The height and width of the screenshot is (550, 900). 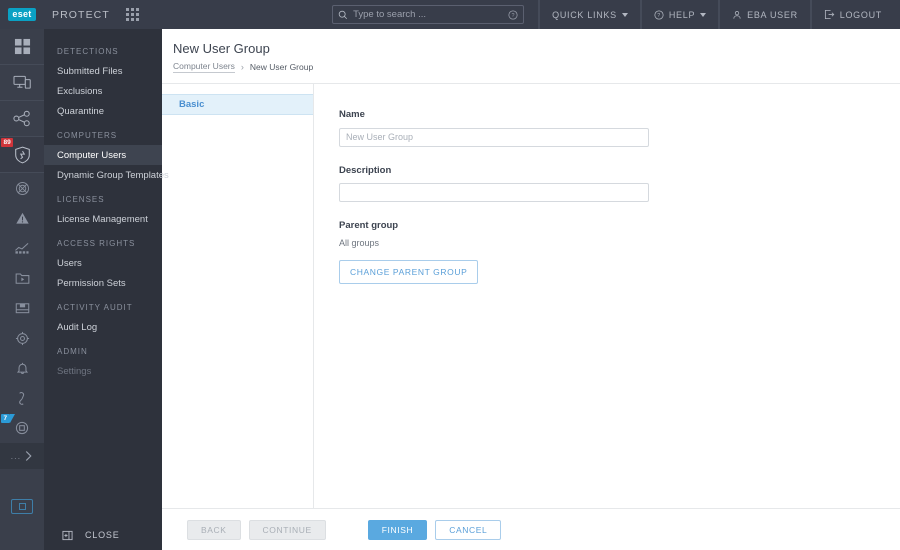 What do you see at coordinates (369, 225) in the screenshot?
I see `parent-group-label: Parent group` at bounding box center [369, 225].